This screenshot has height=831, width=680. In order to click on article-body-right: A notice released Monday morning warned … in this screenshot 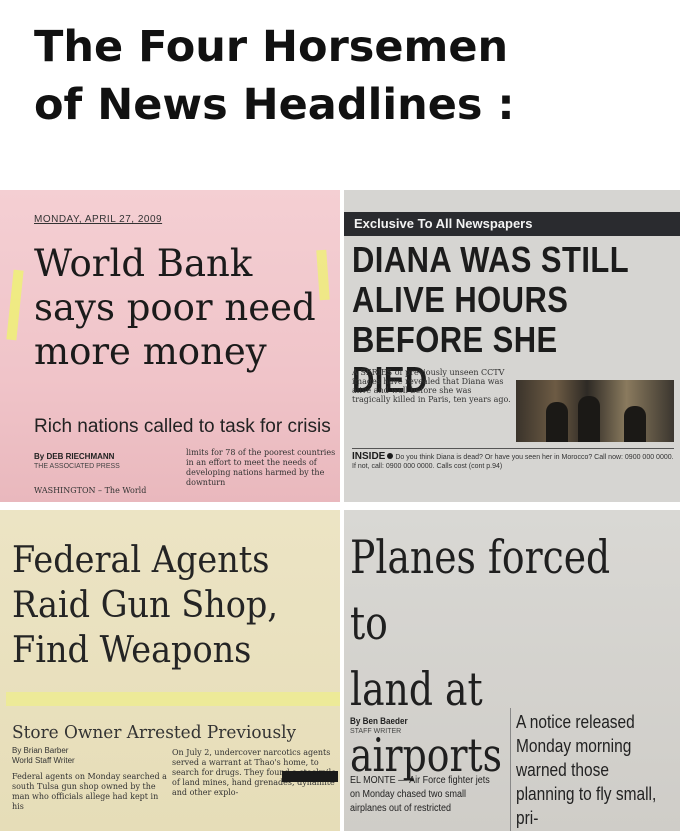, I will do `click(586, 770)`.